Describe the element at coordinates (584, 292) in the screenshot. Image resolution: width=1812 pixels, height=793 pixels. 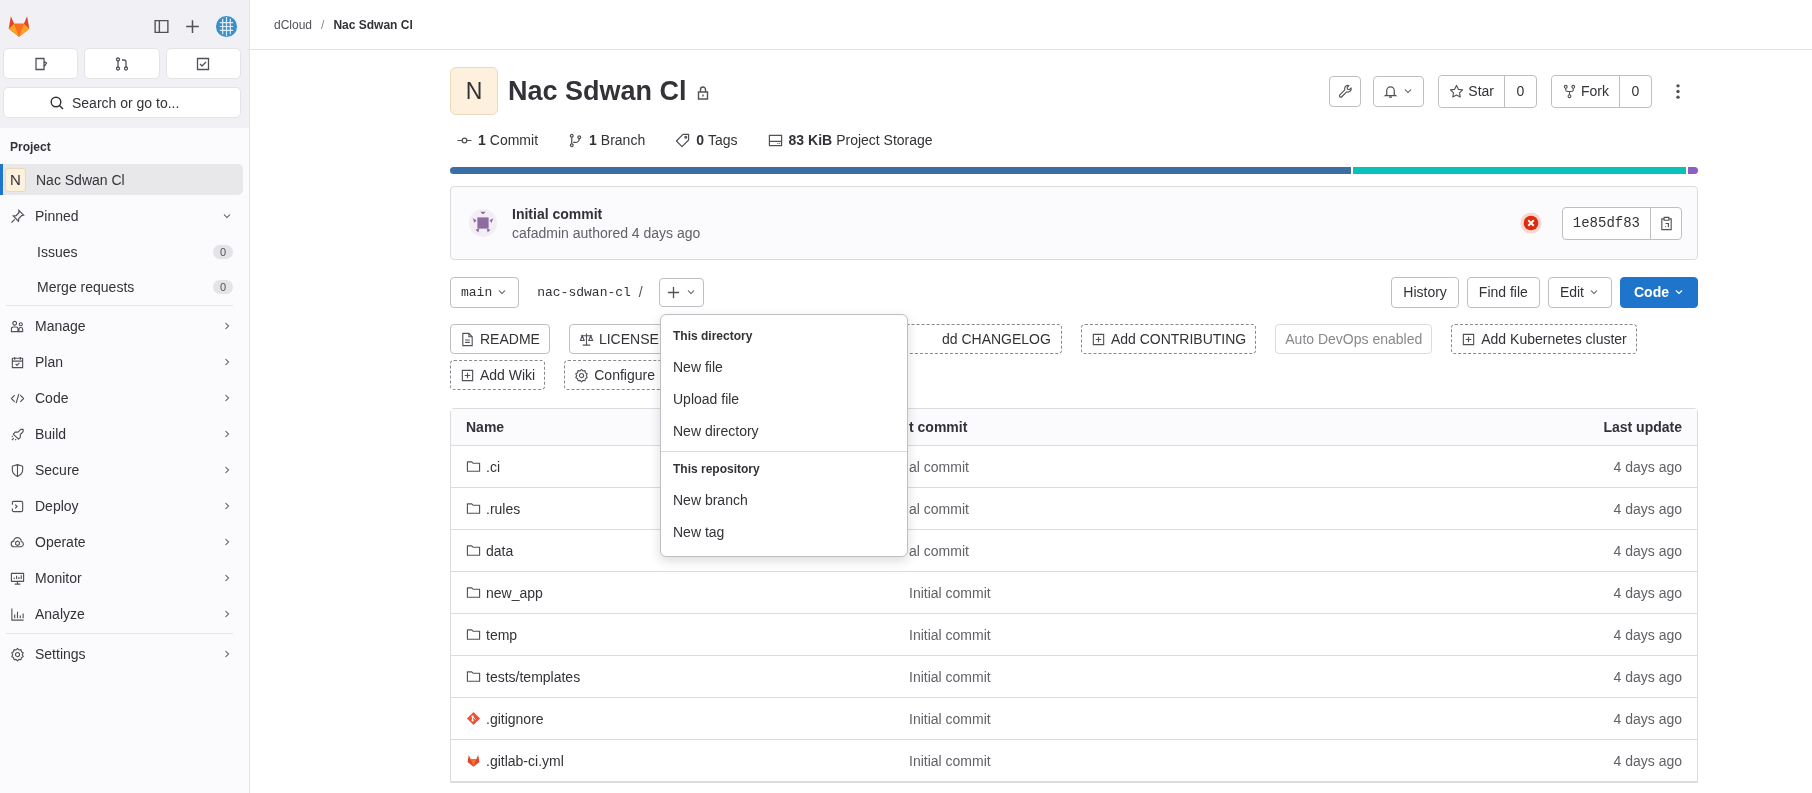
I see `path-link: nac-sdwan-cl` at that location.